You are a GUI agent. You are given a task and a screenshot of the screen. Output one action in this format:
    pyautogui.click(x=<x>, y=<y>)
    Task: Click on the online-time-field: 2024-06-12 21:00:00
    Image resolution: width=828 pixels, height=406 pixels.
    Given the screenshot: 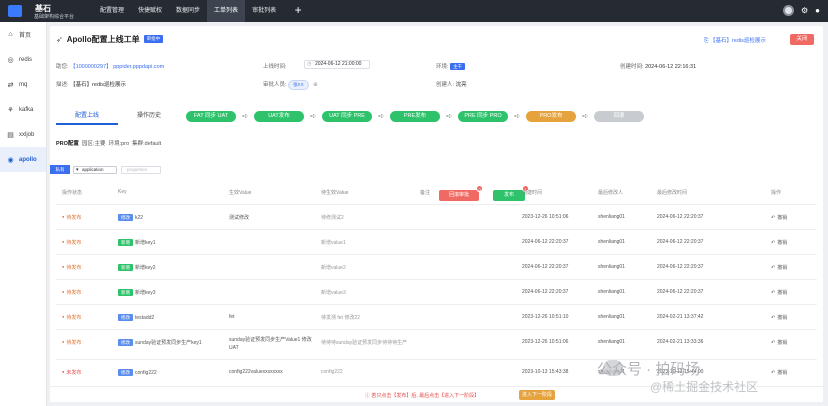 What is the action you would take?
    pyautogui.click(x=337, y=64)
    